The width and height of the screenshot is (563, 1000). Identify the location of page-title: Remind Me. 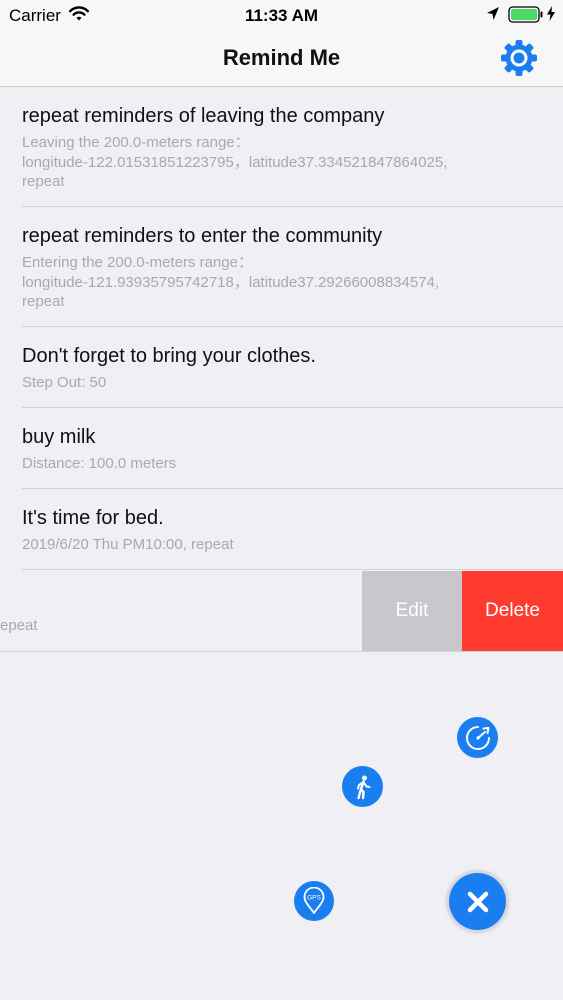
(281, 57).